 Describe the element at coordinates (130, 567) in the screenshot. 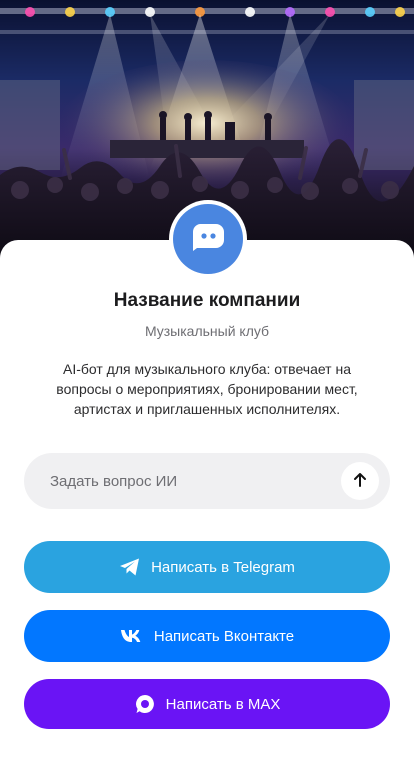

I see `telegram-icon` at that location.